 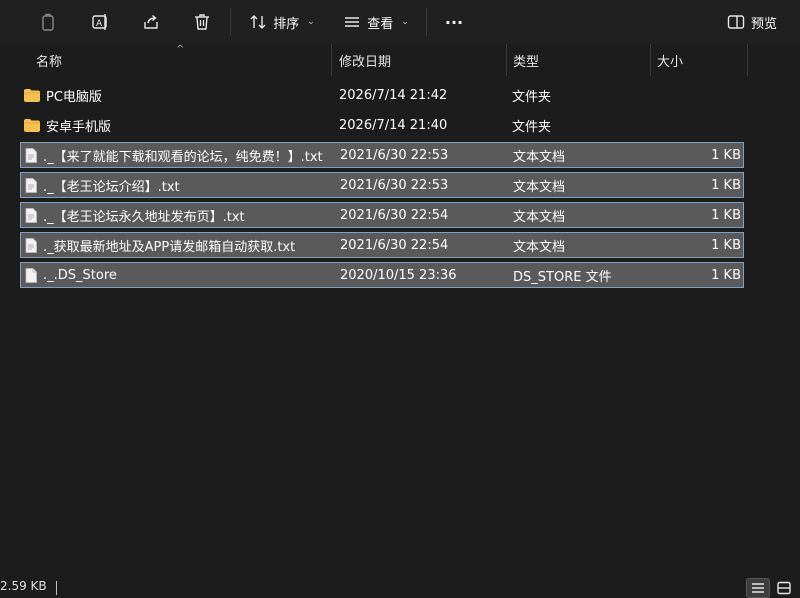 What do you see at coordinates (23, 586) in the screenshot?
I see `selection-size-text: 2.59 KB` at bounding box center [23, 586].